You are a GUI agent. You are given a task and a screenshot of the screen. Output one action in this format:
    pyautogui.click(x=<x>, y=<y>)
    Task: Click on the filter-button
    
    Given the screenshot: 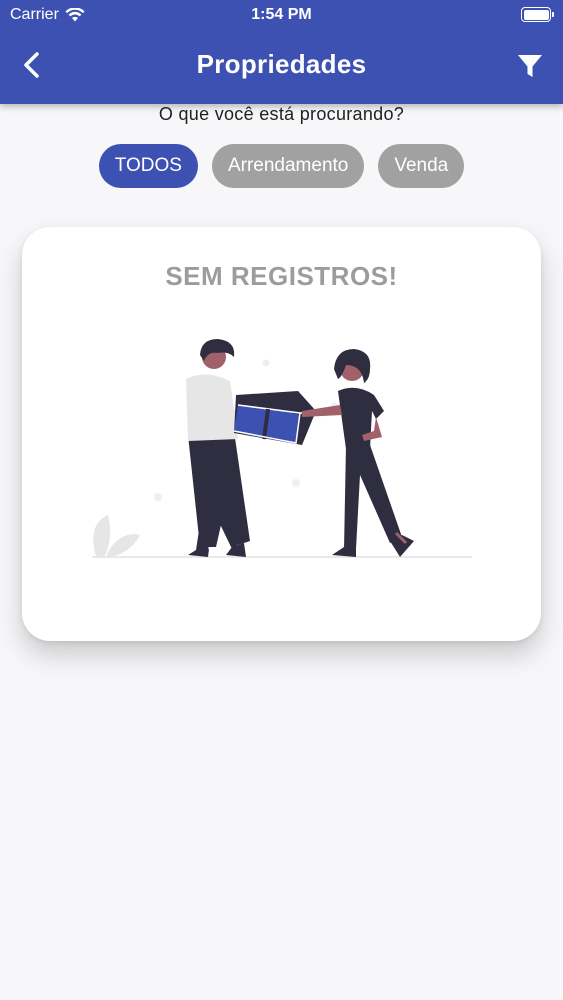 What is the action you would take?
    pyautogui.click(x=530, y=66)
    